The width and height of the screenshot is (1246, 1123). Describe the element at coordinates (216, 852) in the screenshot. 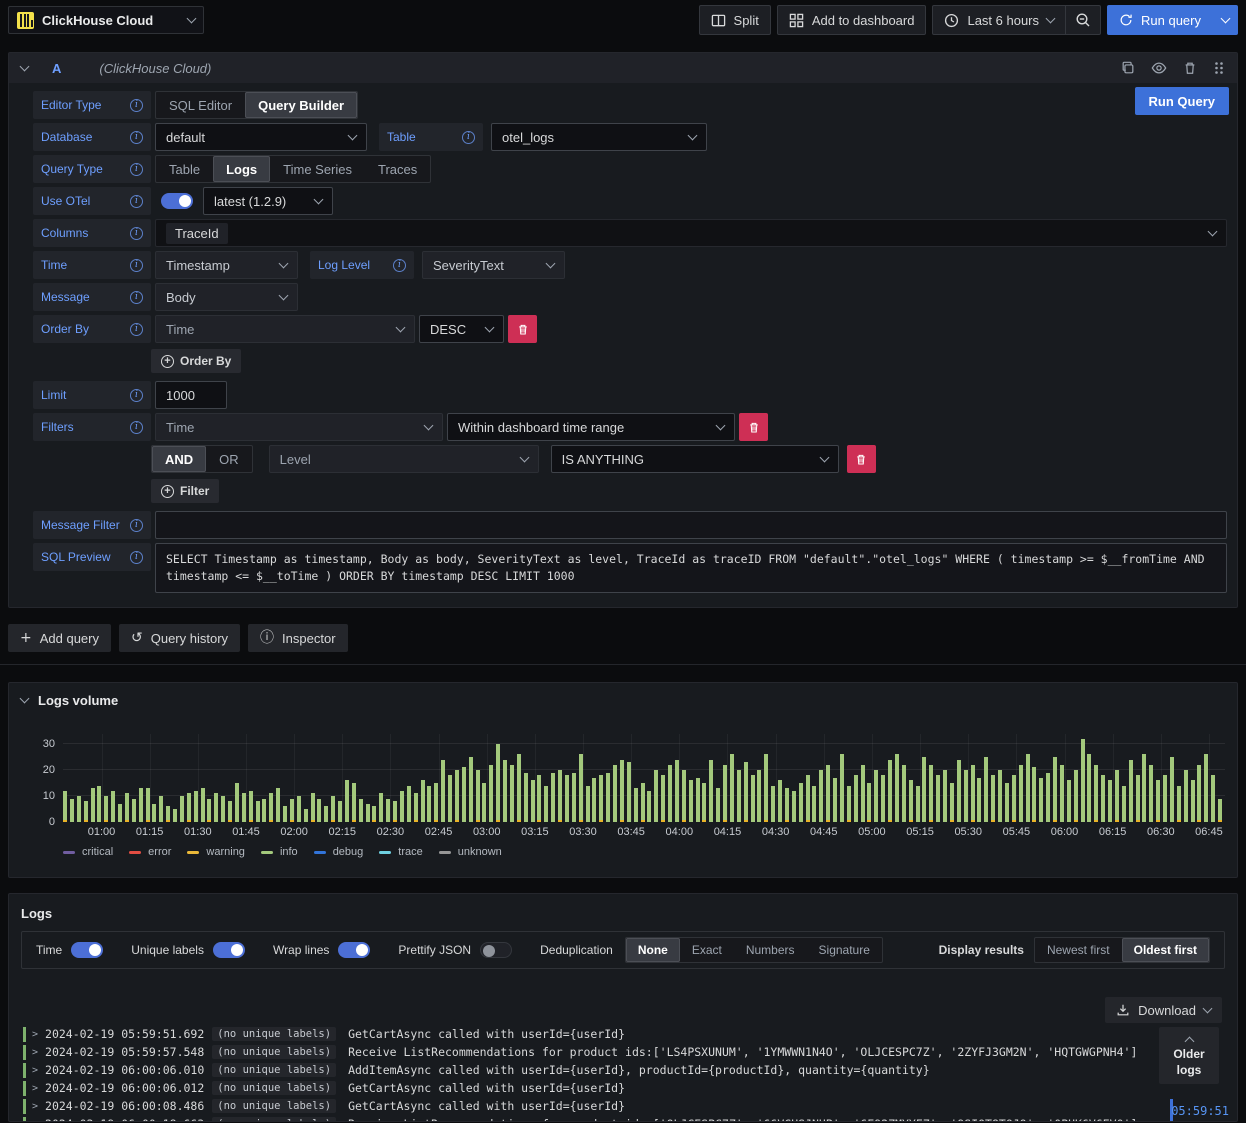

I see `legend-item-warning: warning` at that location.